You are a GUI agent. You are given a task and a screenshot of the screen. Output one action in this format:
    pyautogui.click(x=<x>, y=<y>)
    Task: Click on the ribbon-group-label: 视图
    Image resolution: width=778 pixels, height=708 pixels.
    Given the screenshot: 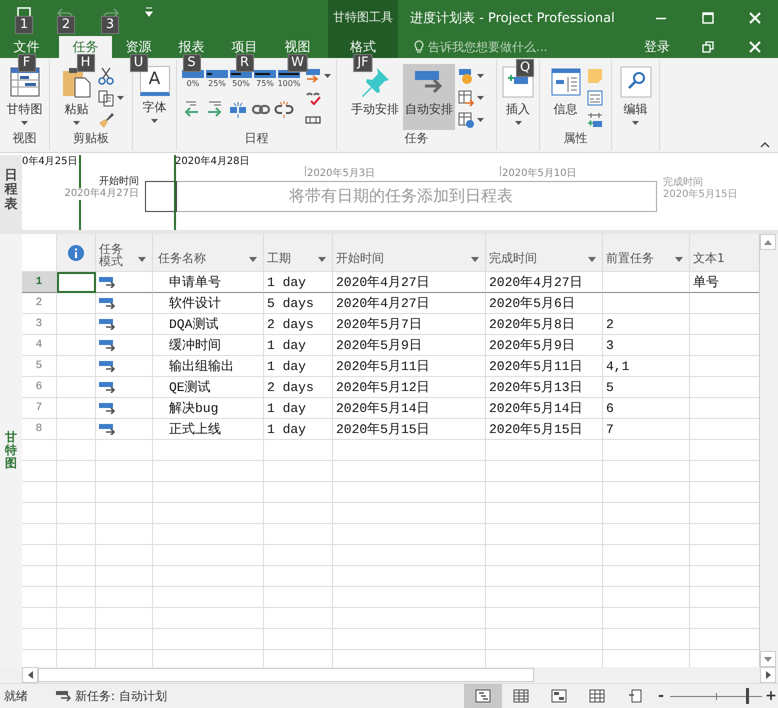 What is the action you would take?
    pyautogui.click(x=25, y=138)
    